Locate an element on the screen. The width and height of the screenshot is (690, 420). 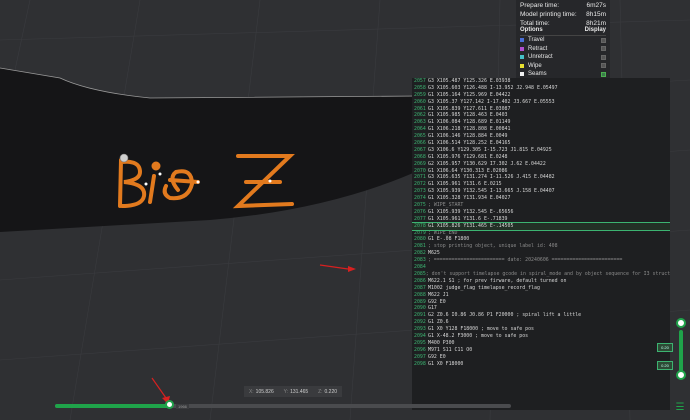
gcode-line-number: 2071 is located at coordinates (420, 177).